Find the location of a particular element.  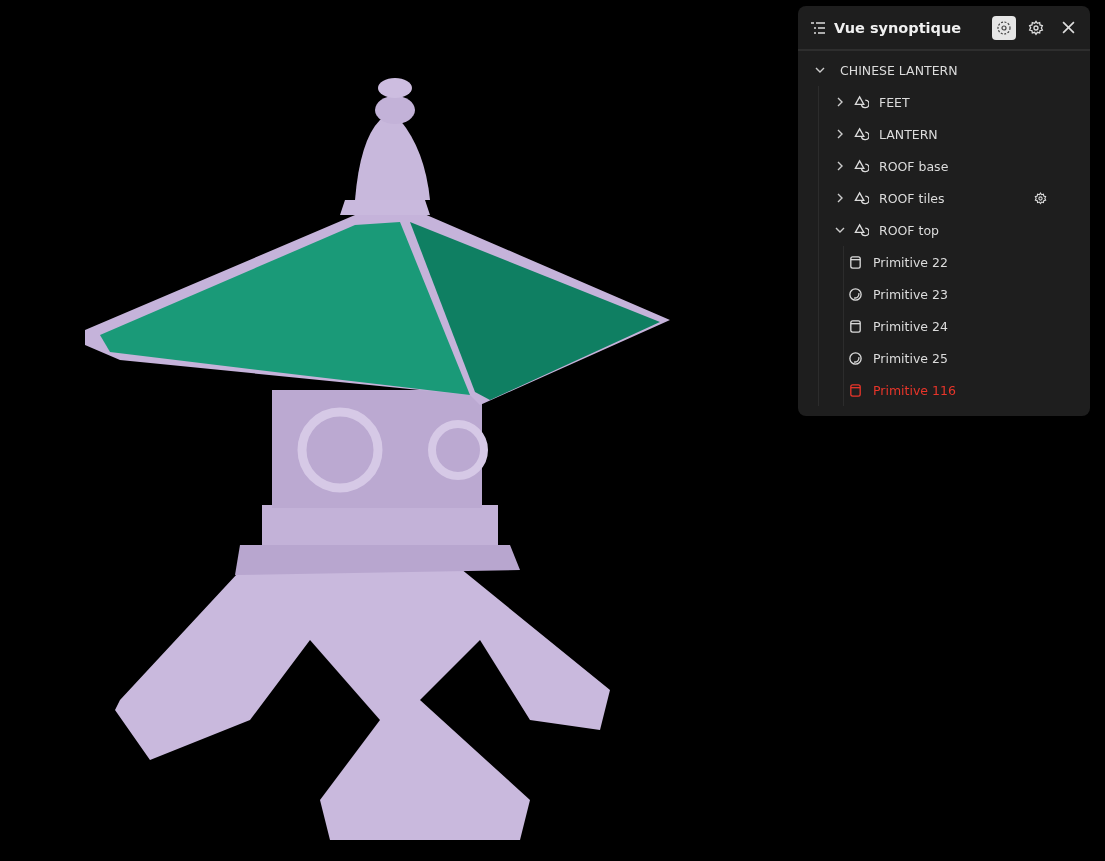

tree-item-label: LANTERN is located at coordinates (908, 134).